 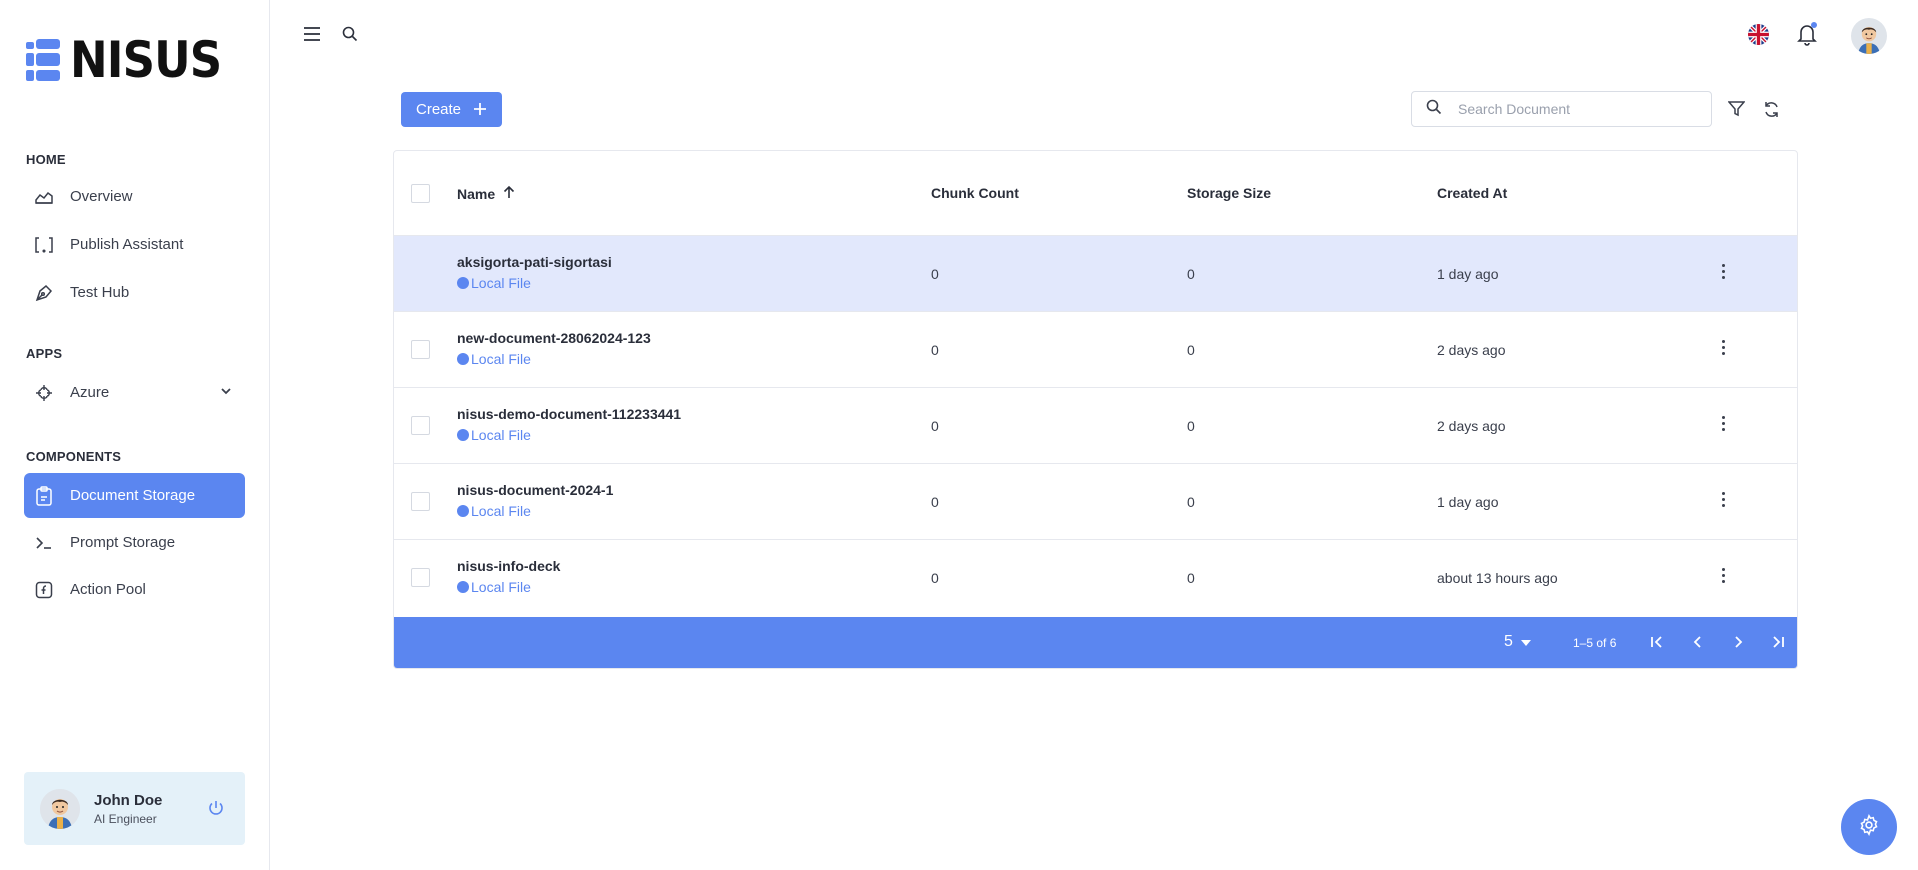 What do you see at coordinates (534, 262) in the screenshot?
I see `document-name: aksigorta-pati-sigortasi` at bounding box center [534, 262].